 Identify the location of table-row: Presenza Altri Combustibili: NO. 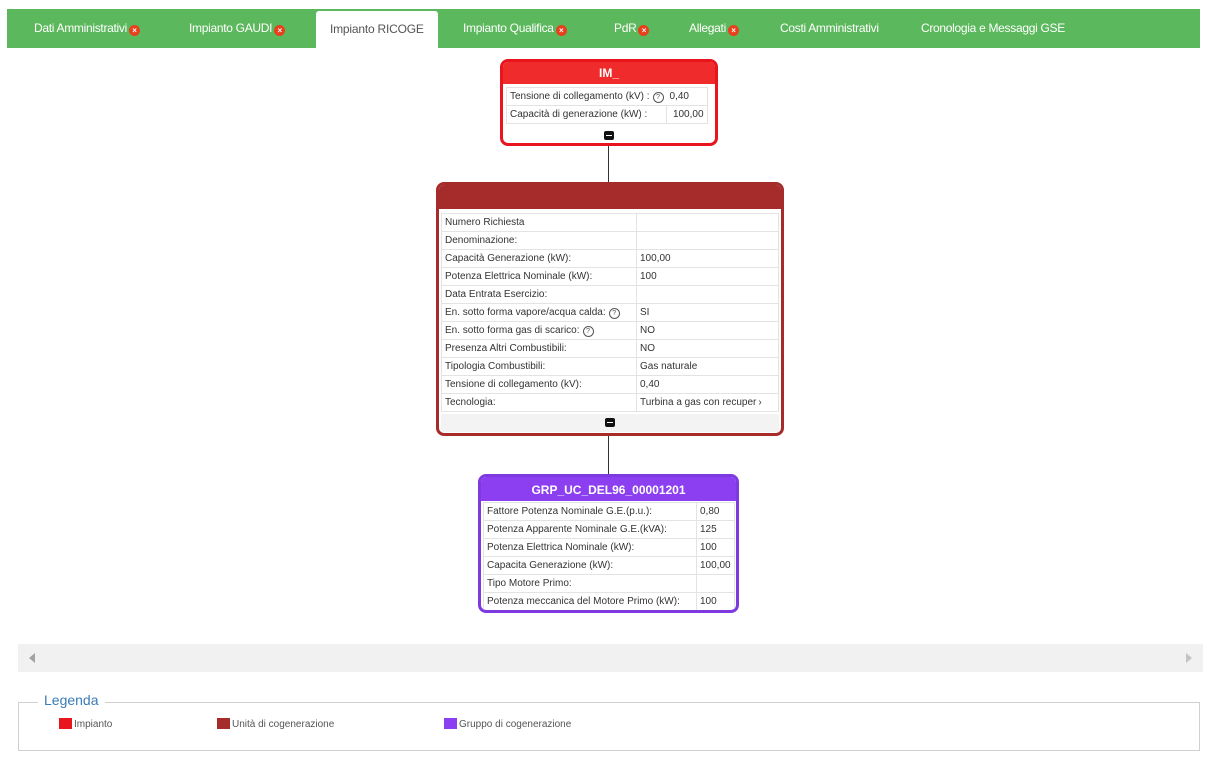
(610, 348).